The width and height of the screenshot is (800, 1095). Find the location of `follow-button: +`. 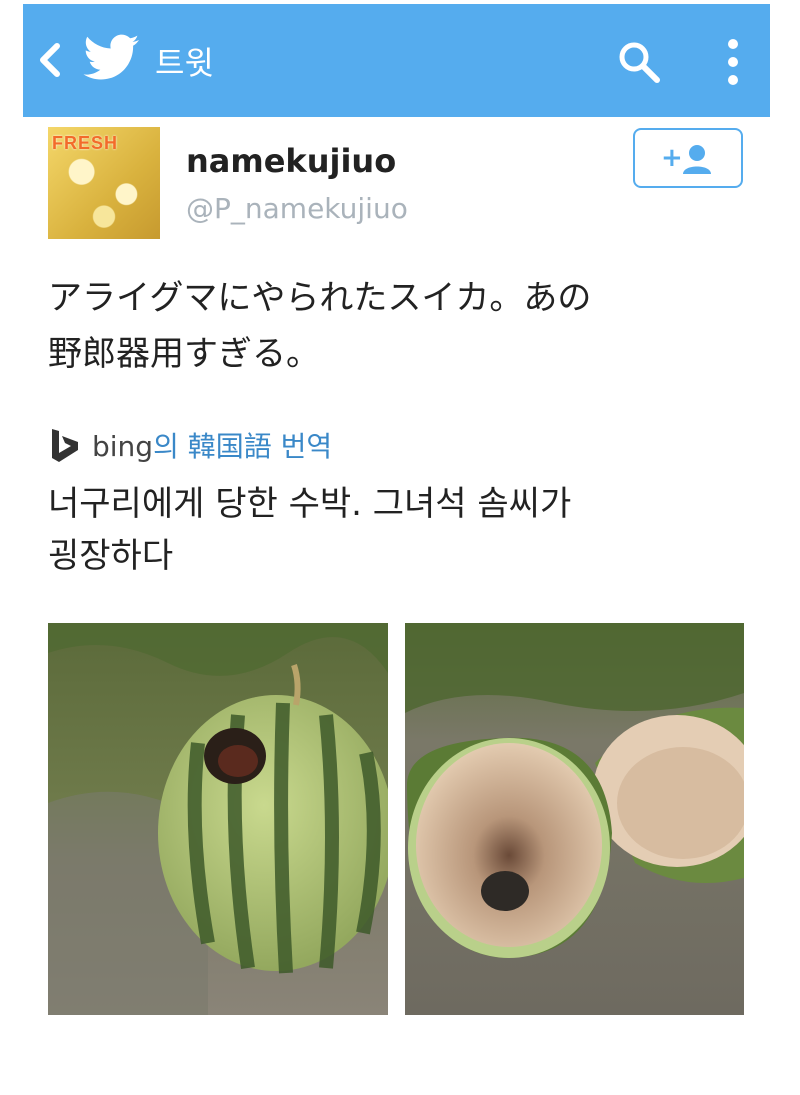

follow-button: + is located at coordinates (688, 158).